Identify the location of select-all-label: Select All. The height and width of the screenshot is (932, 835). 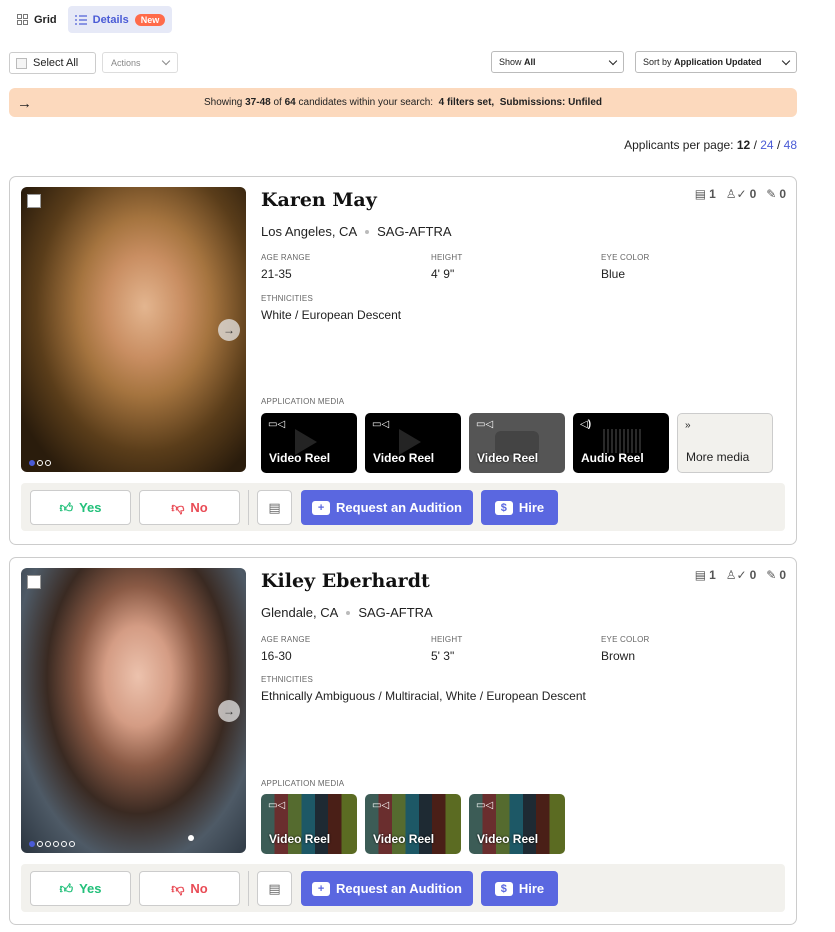
(56, 63).